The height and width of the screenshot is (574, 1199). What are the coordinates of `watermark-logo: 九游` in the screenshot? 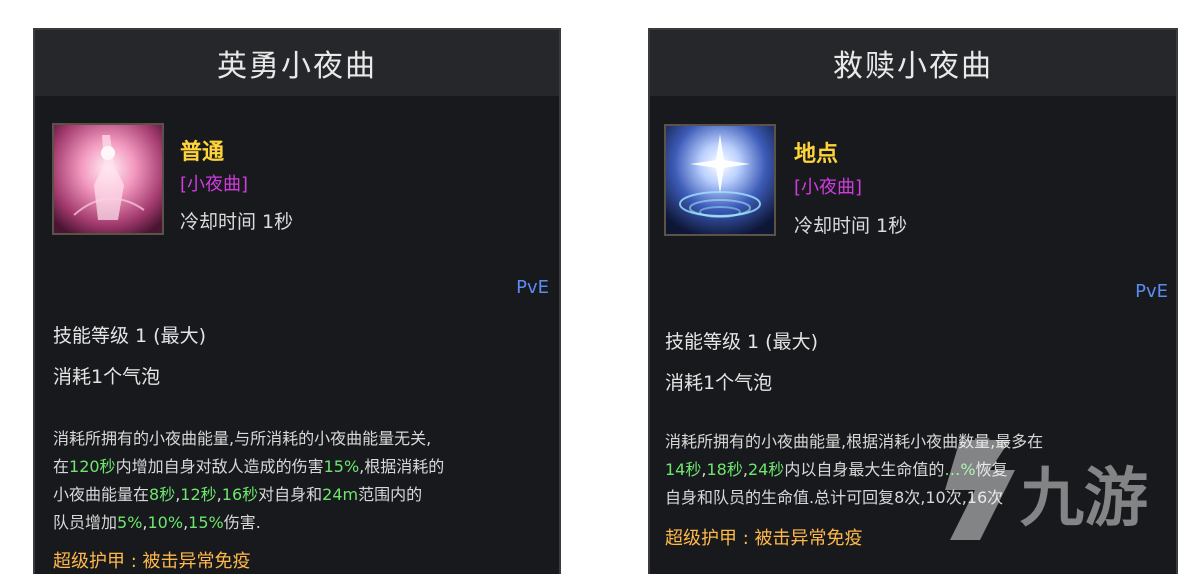 It's located at (1045, 490).